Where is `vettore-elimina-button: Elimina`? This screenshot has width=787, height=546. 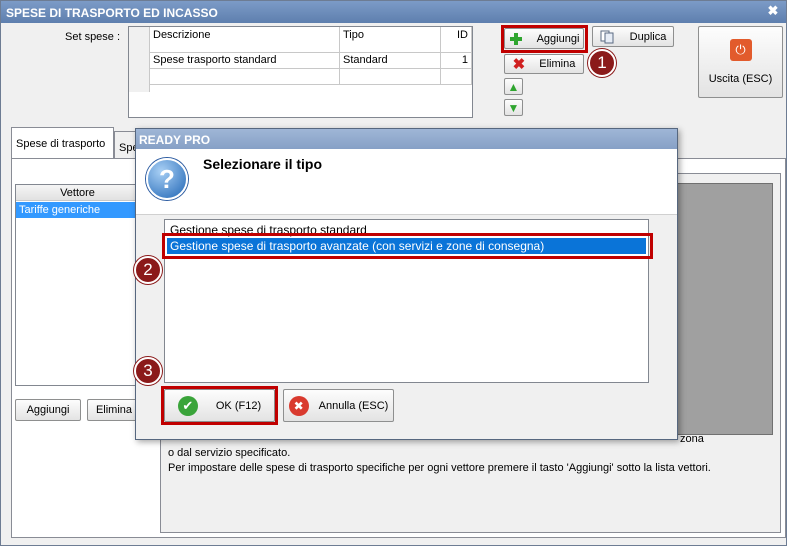 vettore-elimina-button: Elimina is located at coordinates (114, 410).